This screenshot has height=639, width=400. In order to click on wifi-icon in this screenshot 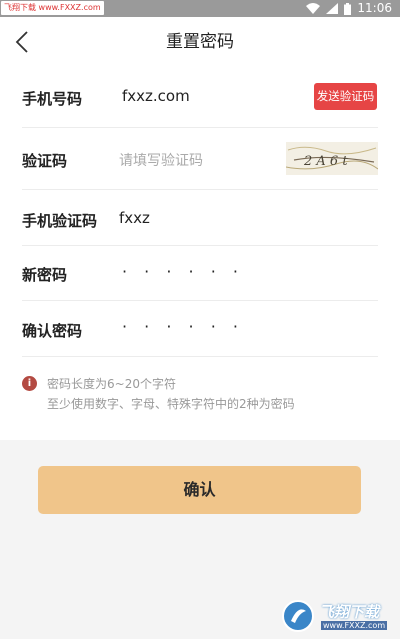, I will do `click(313, 8)`.